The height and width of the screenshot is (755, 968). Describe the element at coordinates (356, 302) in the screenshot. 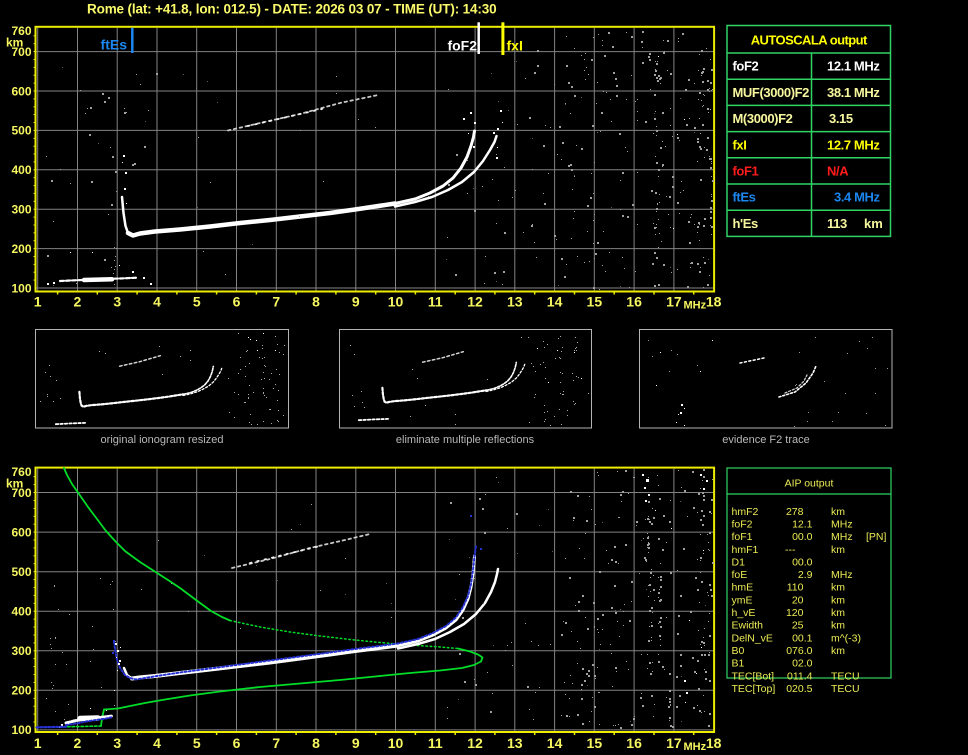

I see `svg-text: 9` at that location.